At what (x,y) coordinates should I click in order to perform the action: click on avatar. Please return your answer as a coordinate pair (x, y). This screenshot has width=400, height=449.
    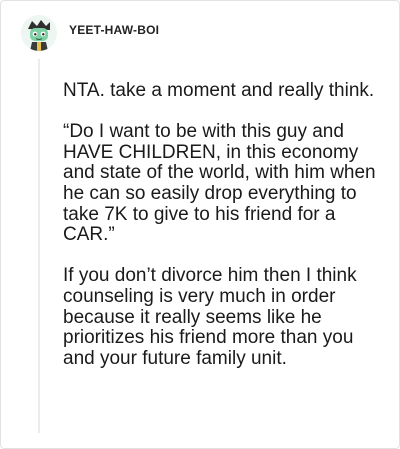
    Looking at the image, I should click on (39, 33).